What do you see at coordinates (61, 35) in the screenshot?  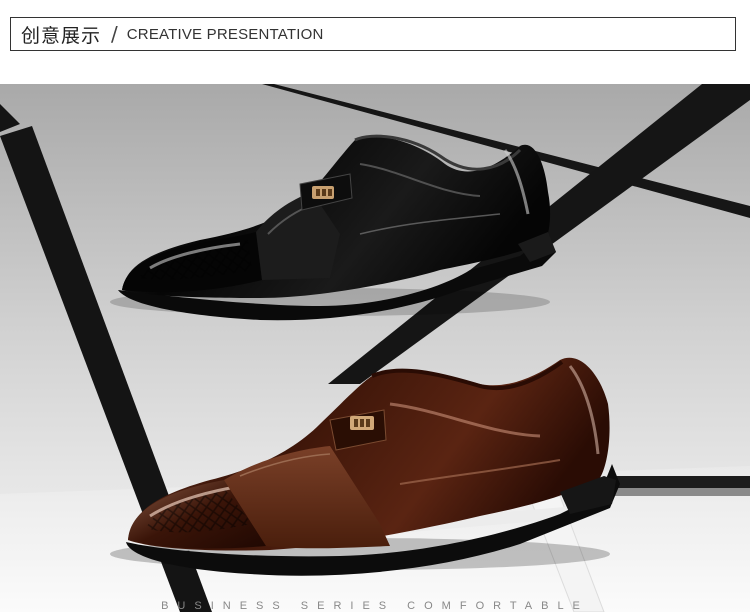 I see `section-title-chinese: 创意展示` at bounding box center [61, 35].